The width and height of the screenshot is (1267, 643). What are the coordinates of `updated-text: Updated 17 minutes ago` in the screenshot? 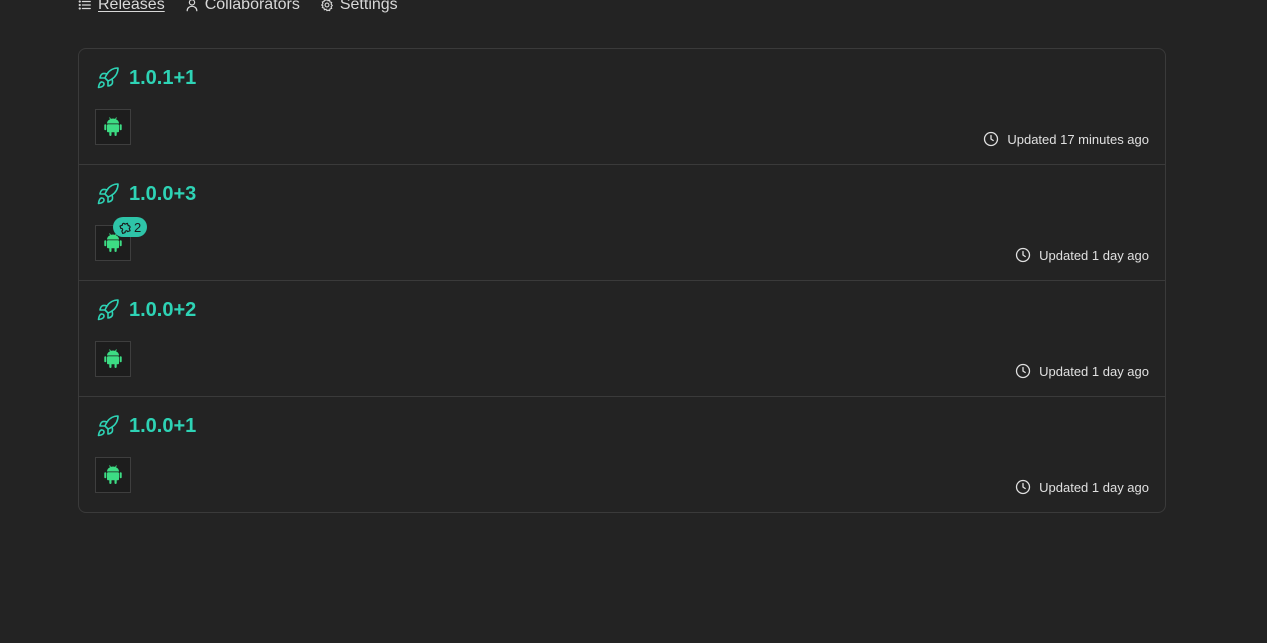 It's located at (1078, 139).